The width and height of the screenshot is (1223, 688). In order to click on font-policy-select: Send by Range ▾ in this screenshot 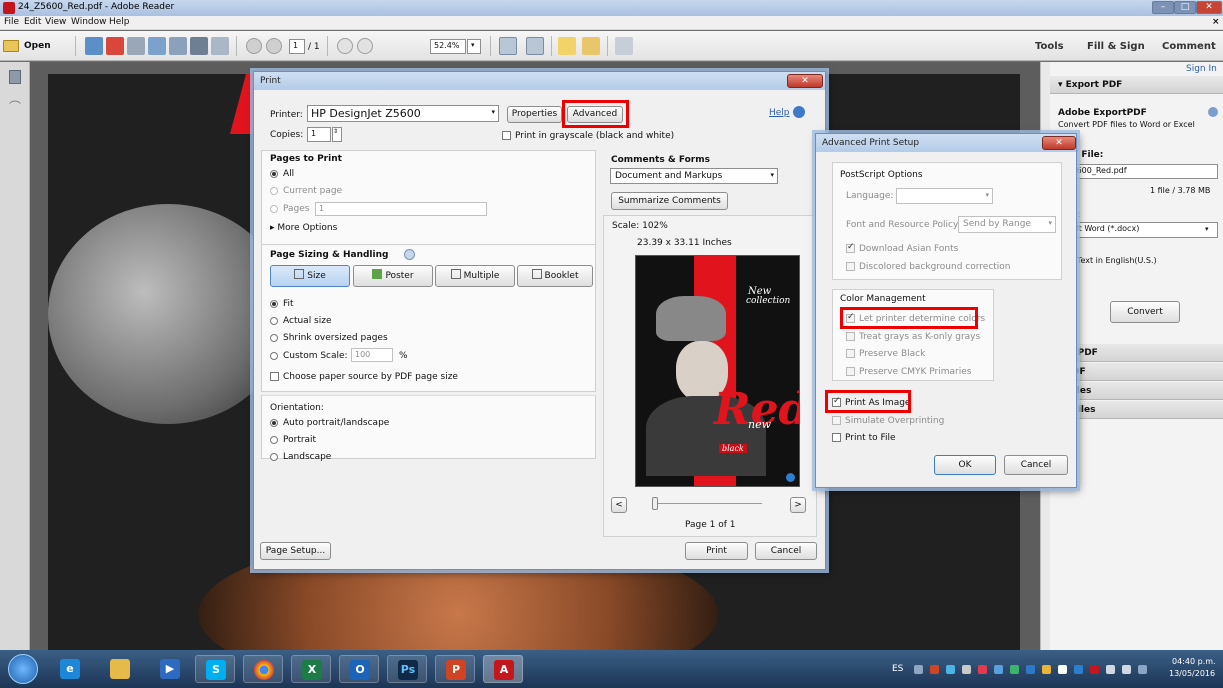, I will do `click(1007, 224)`.